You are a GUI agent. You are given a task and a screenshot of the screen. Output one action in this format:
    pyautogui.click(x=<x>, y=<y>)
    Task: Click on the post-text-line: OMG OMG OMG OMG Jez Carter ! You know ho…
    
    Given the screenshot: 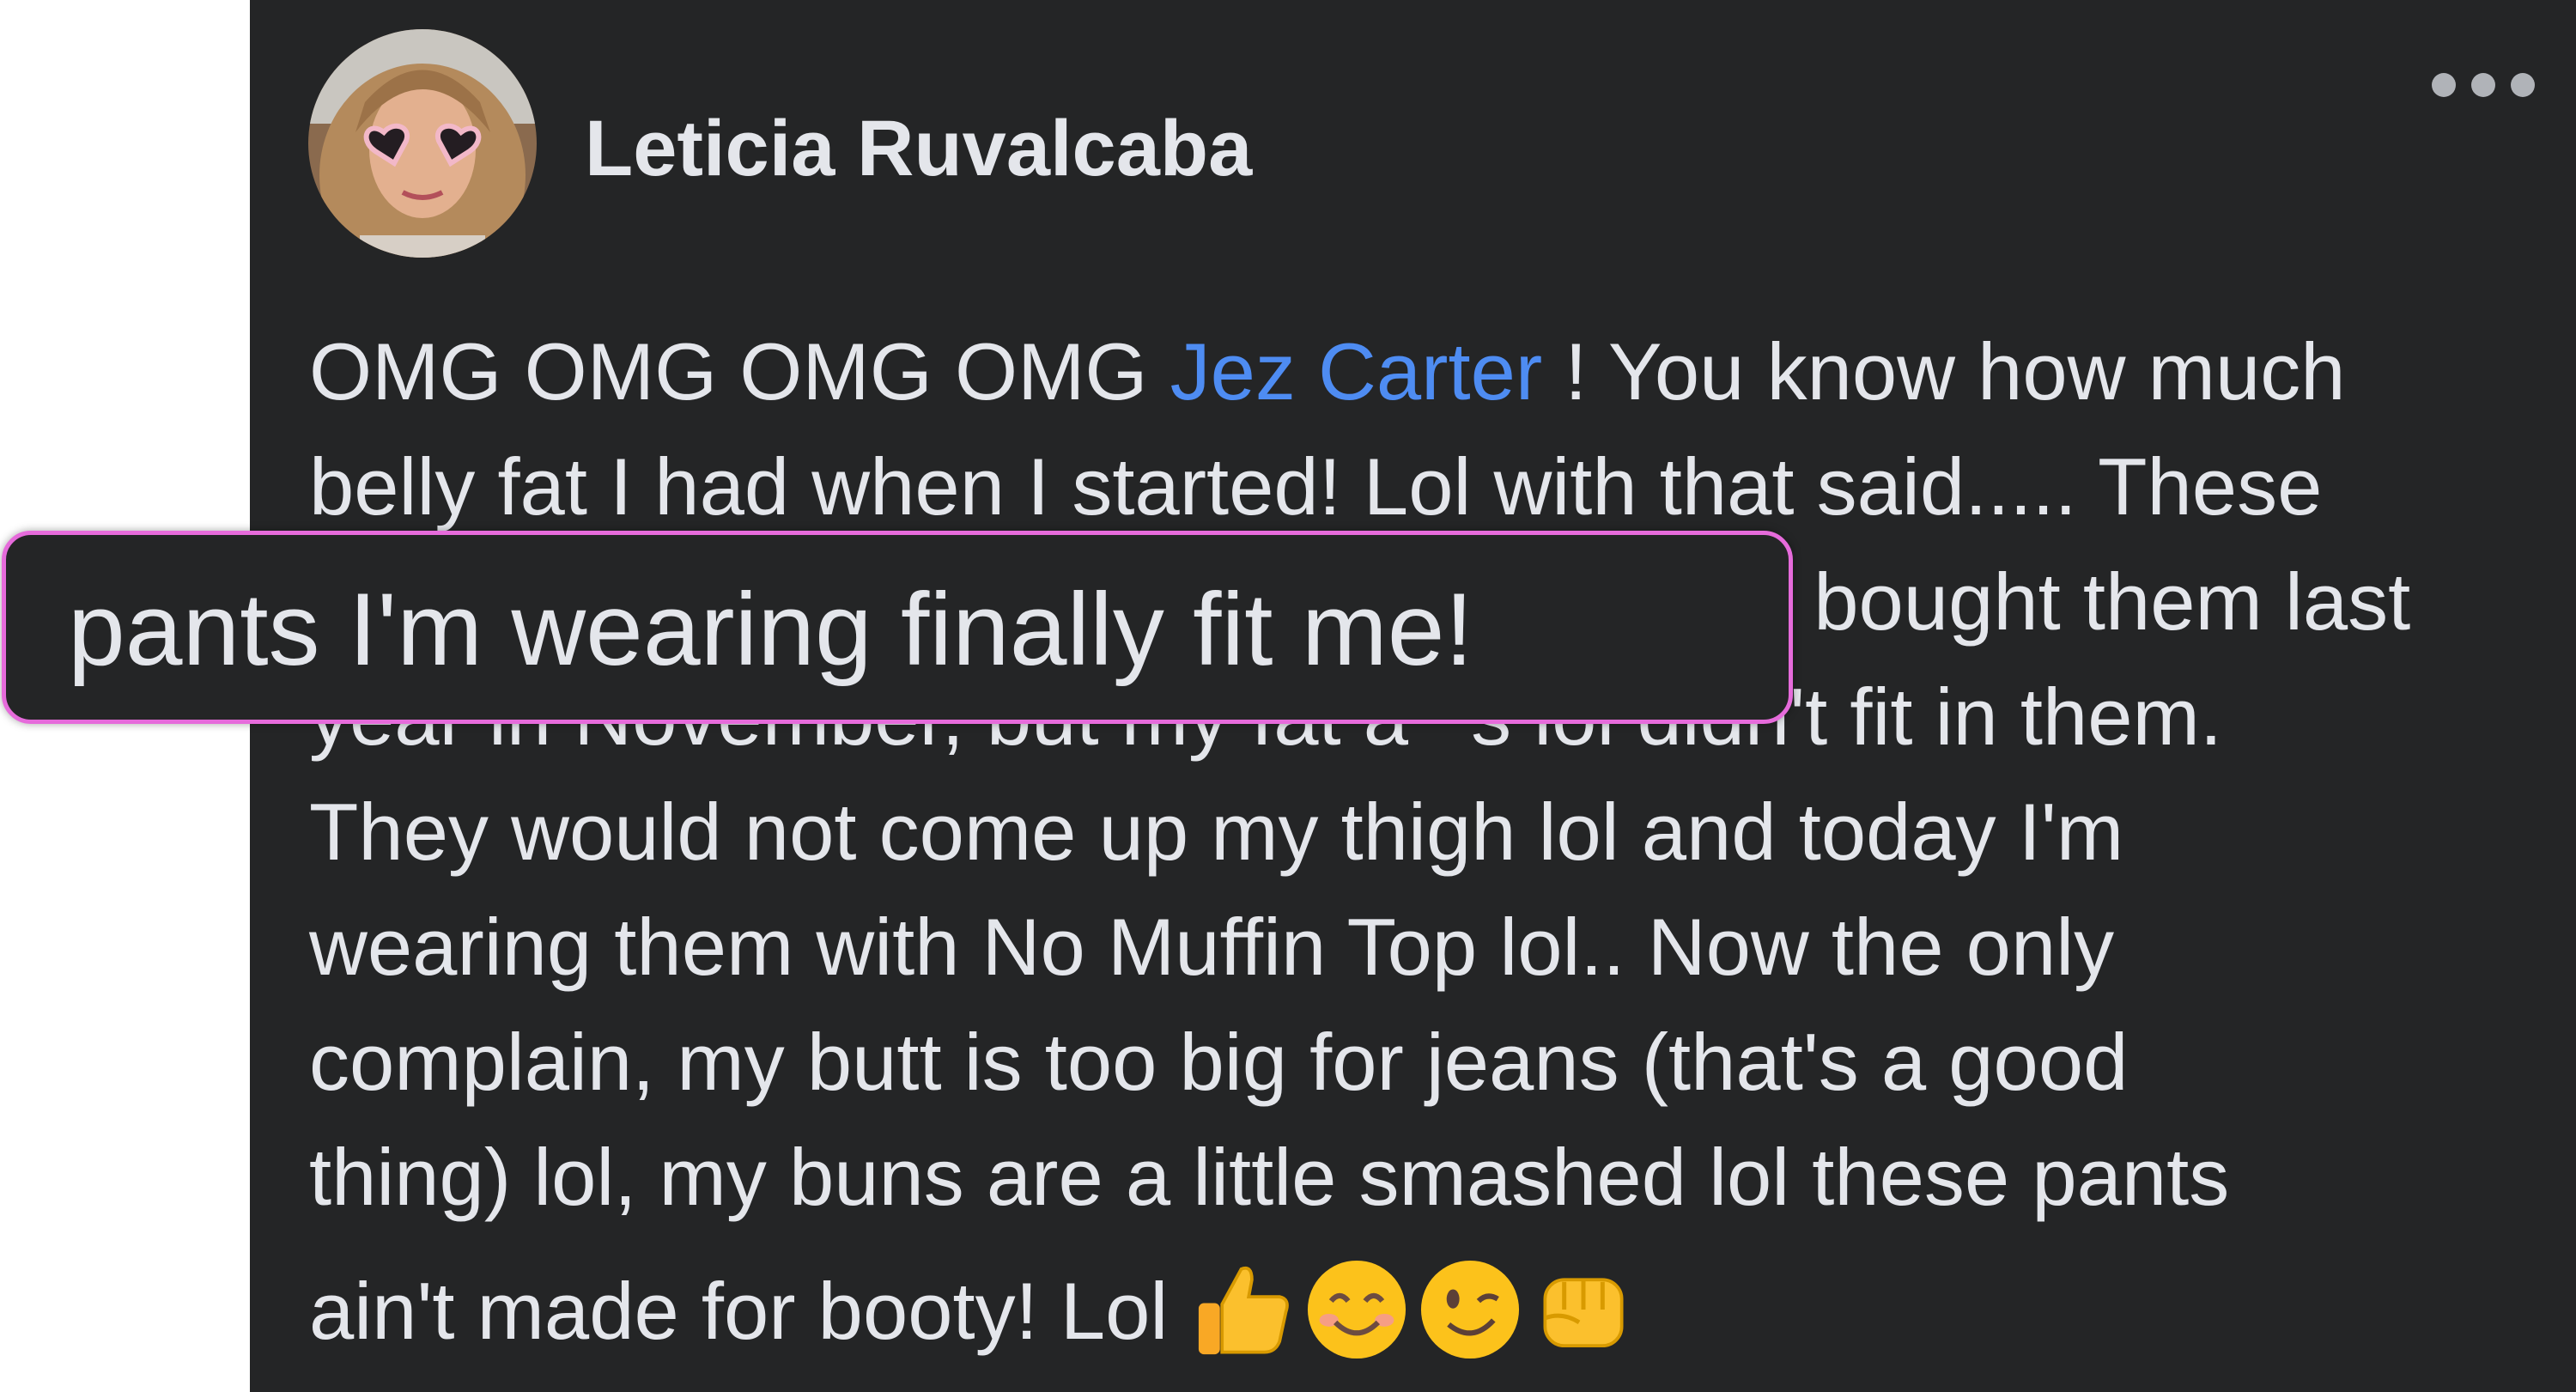 What is the action you would take?
    pyautogui.click(x=1434, y=372)
    